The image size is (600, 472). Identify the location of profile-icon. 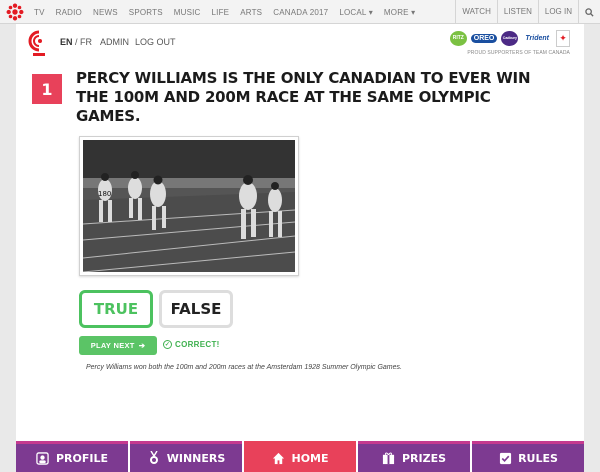
(43, 458).